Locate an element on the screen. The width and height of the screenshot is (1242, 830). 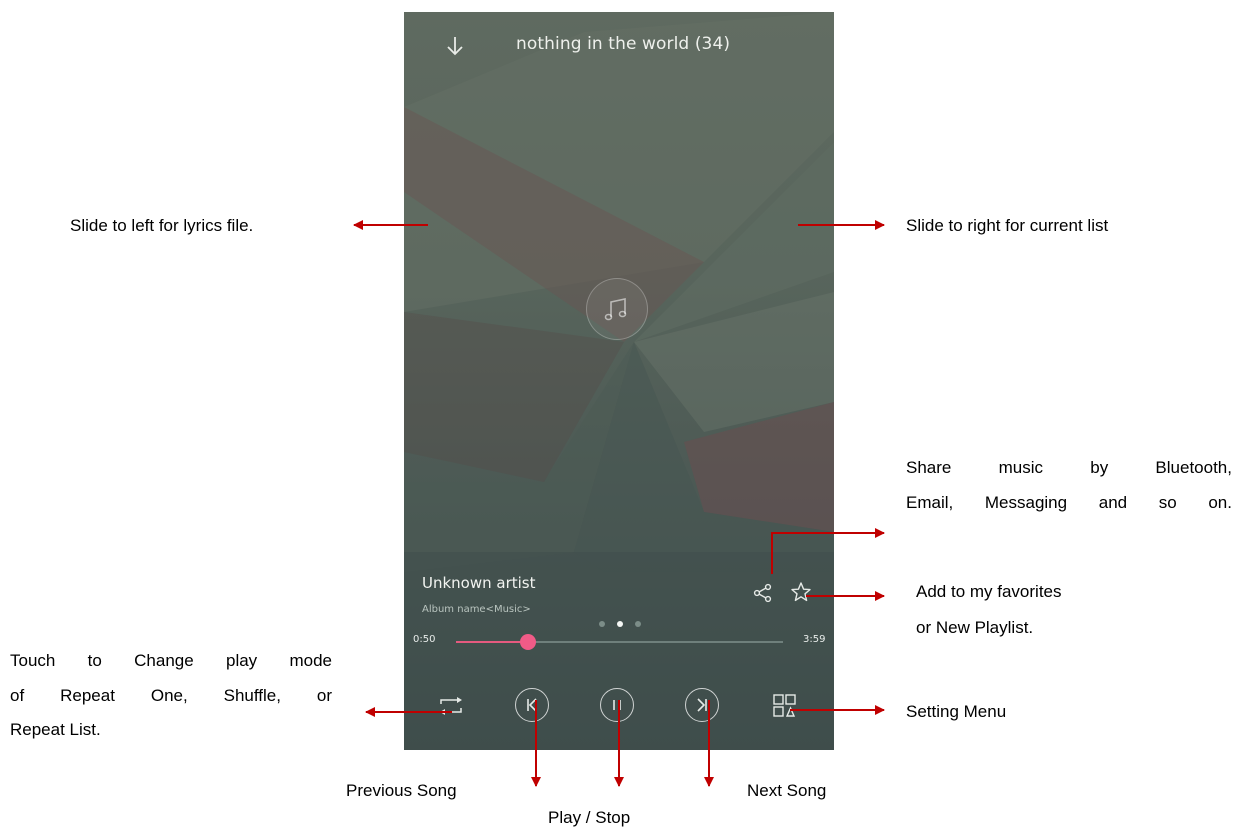
annotation-lyrics: Slide to left for lyrics file. is located at coordinates (162, 225).